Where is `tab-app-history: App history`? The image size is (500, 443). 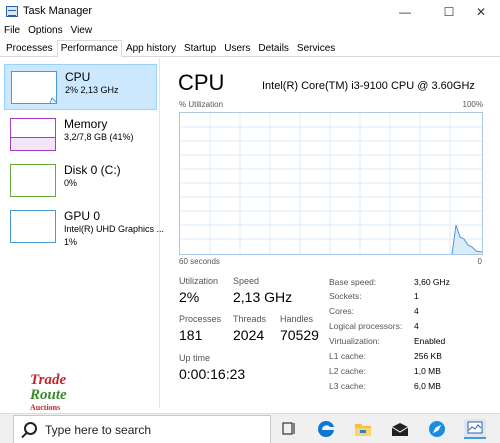
tab-app-history: App history is located at coordinates (151, 48).